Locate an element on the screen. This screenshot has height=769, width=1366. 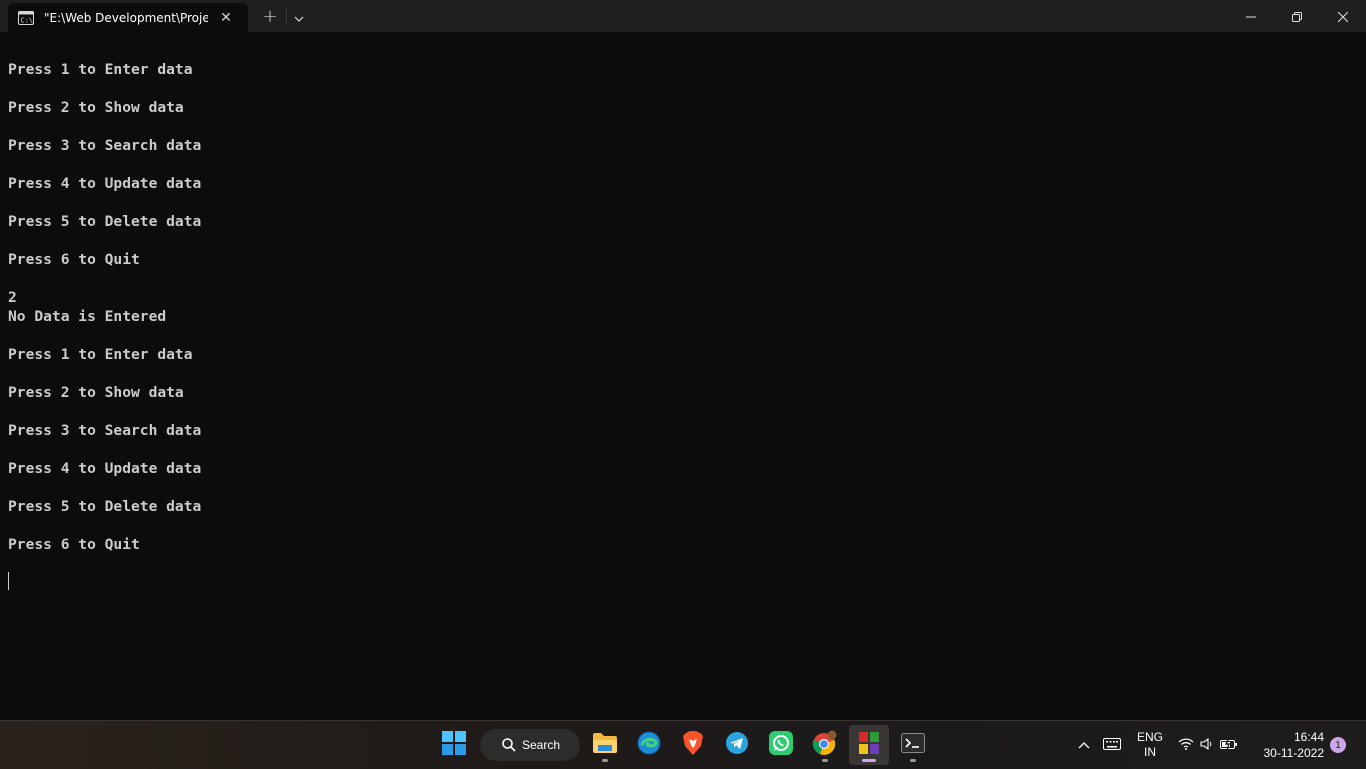
terminal-line: No Data is Entered is located at coordinates (87, 316).